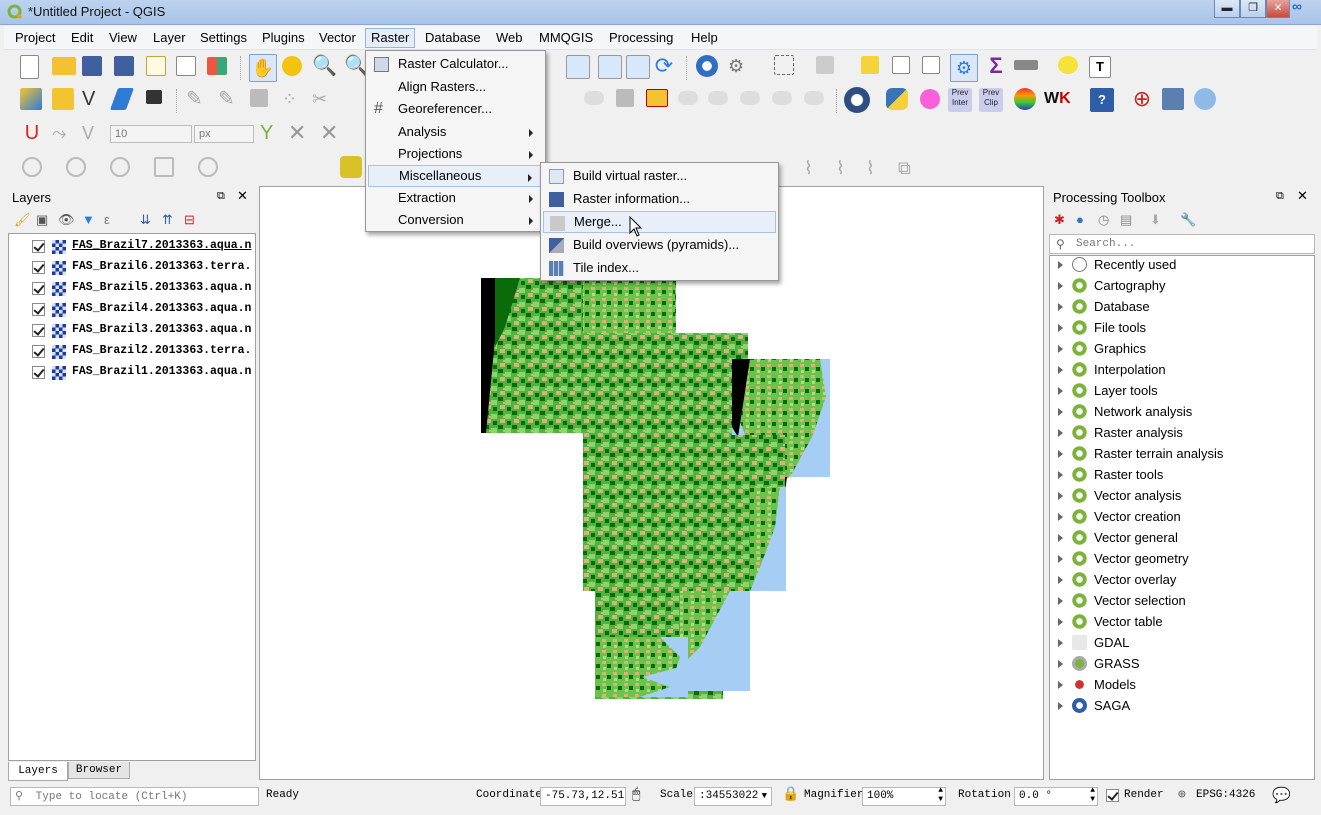  What do you see at coordinates (143, 268) in the screenshot?
I see `layer-item: FAS_Brazil6.2013363.terra.` at bounding box center [143, 268].